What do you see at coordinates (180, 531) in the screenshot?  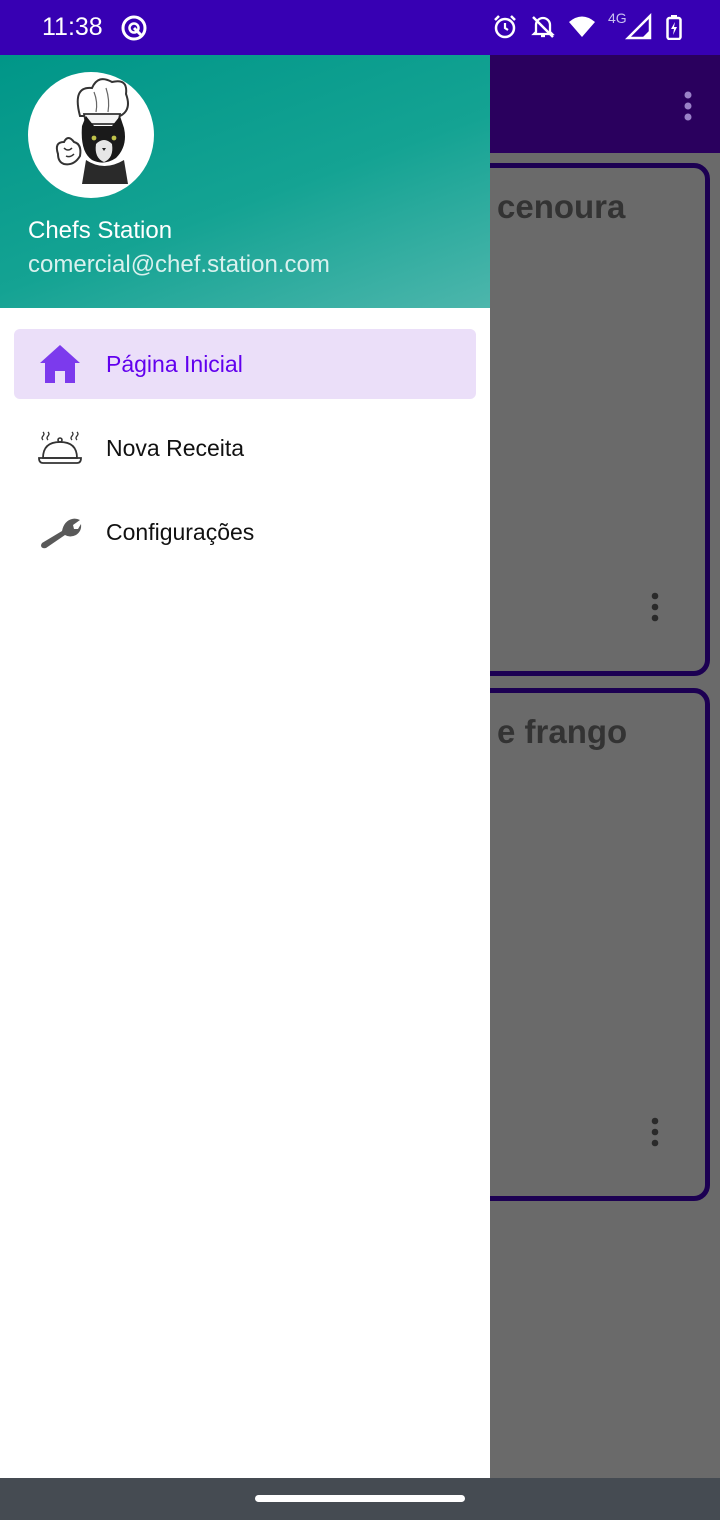 I see `drawer-item-label: Configurações` at bounding box center [180, 531].